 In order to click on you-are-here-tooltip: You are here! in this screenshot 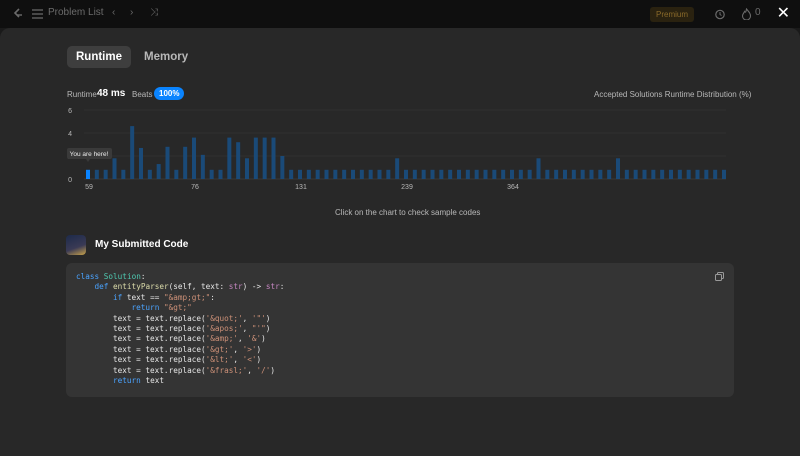, I will do `click(89, 155)`.